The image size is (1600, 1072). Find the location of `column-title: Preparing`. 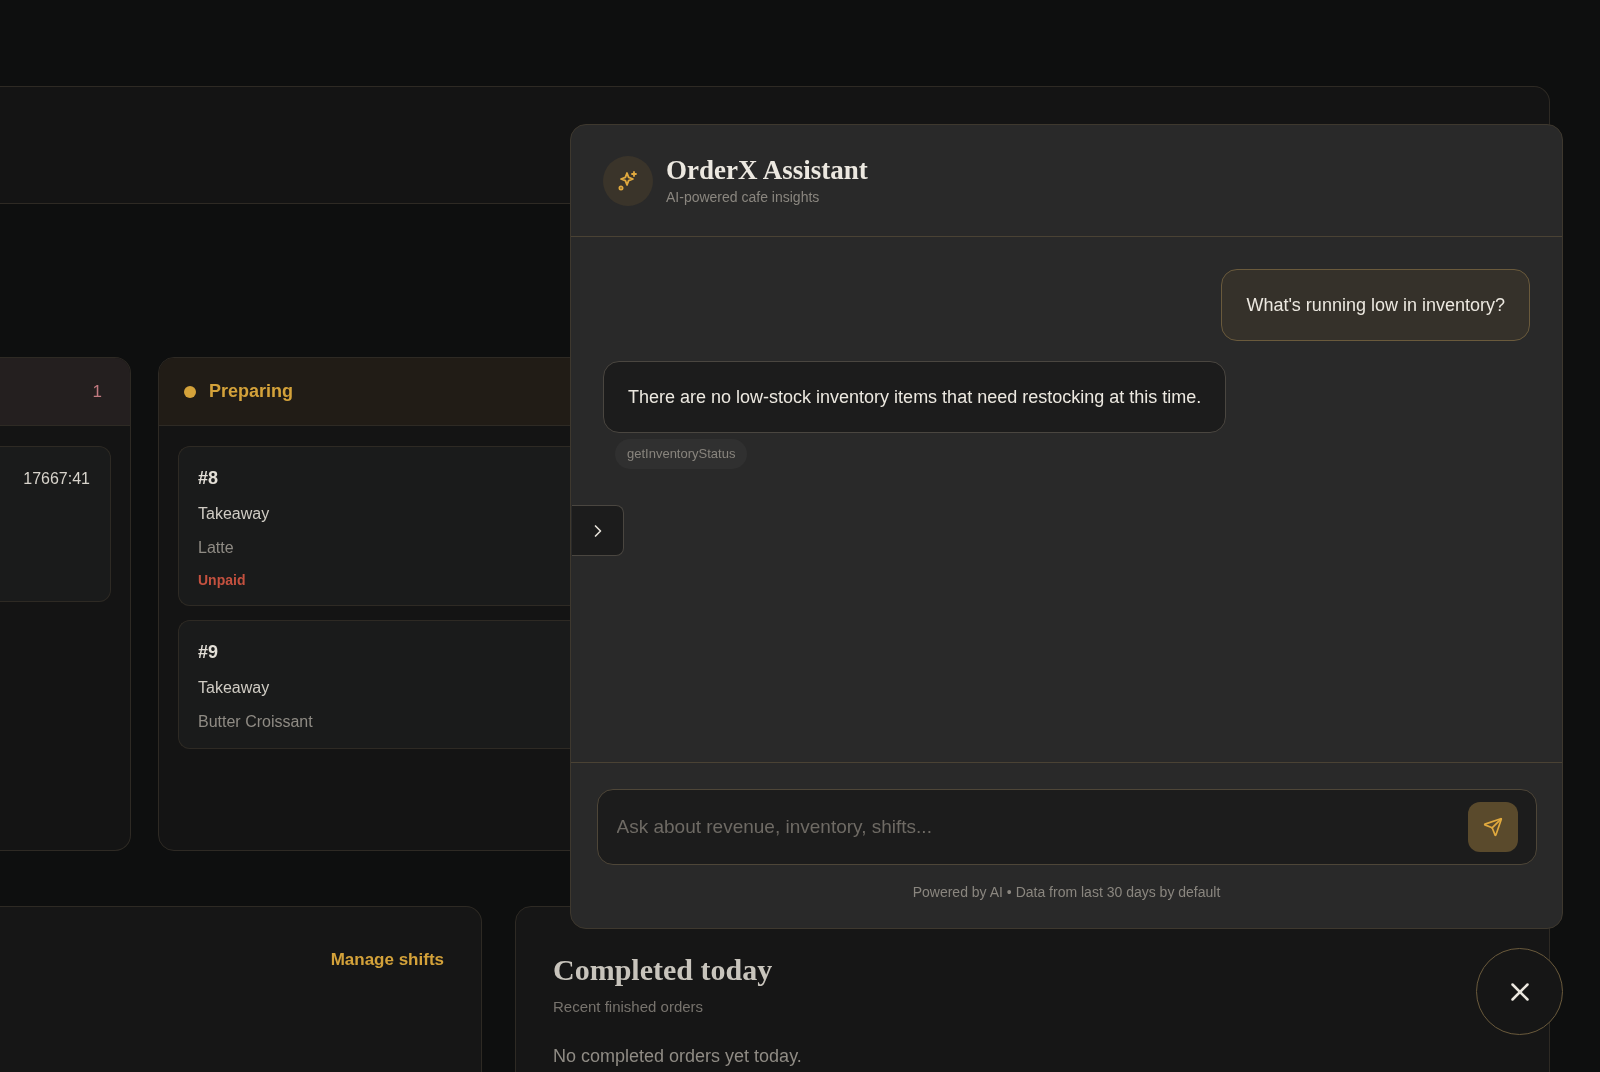

column-title: Preparing is located at coordinates (251, 391).